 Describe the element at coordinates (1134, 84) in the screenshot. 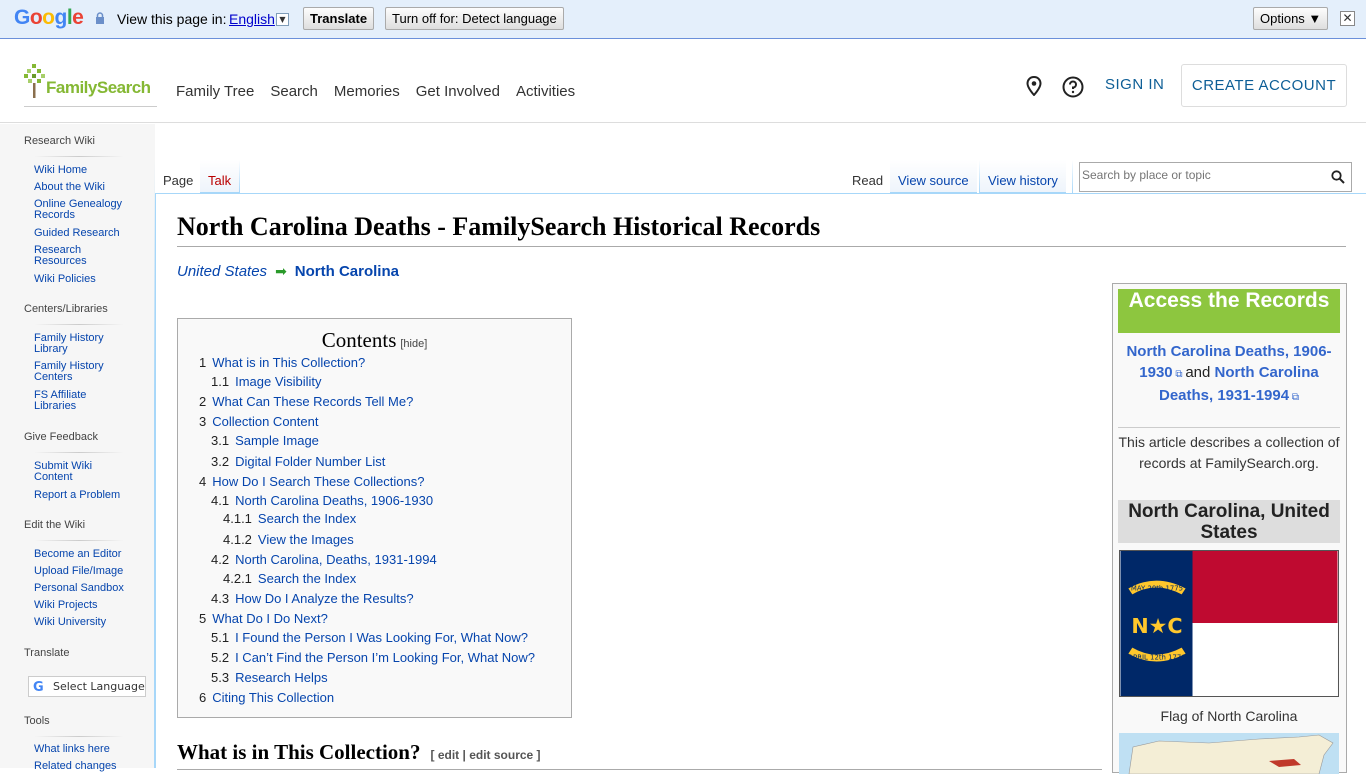

I see `sign-in-link: SIGN IN` at that location.